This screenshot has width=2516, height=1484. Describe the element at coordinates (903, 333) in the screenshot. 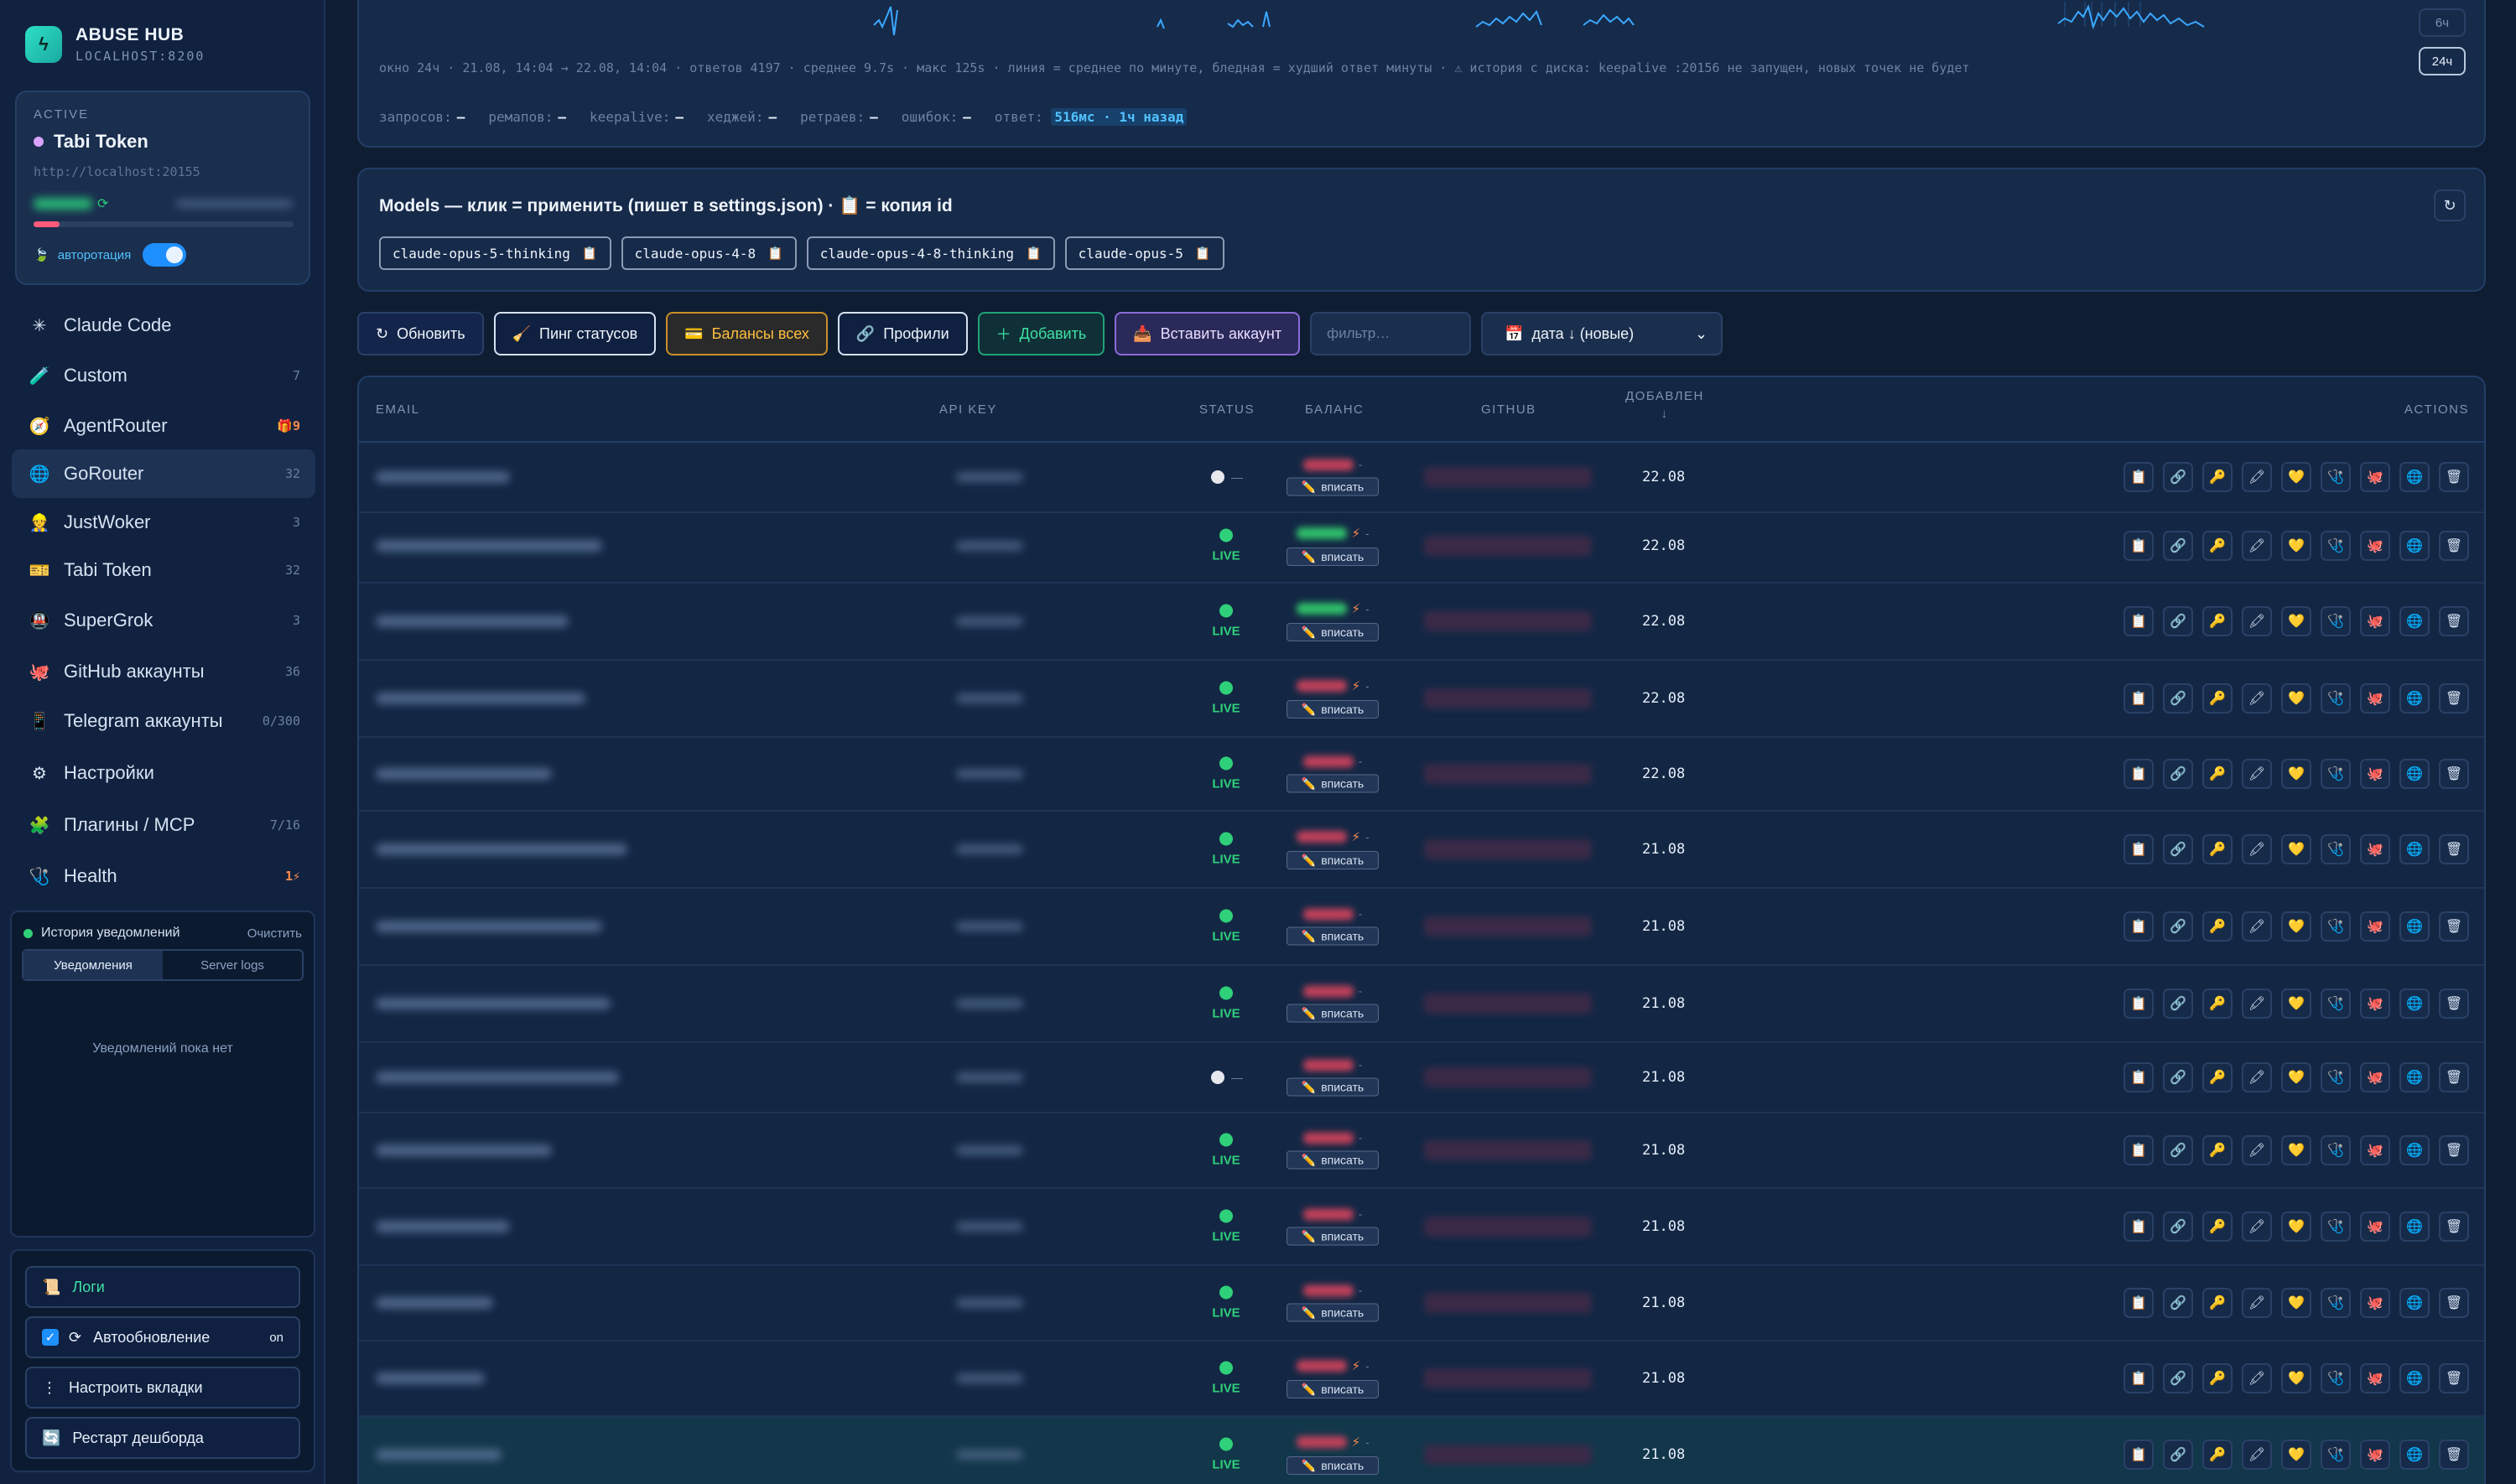

I see `profiles-button: 🔗 Профили` at that location.